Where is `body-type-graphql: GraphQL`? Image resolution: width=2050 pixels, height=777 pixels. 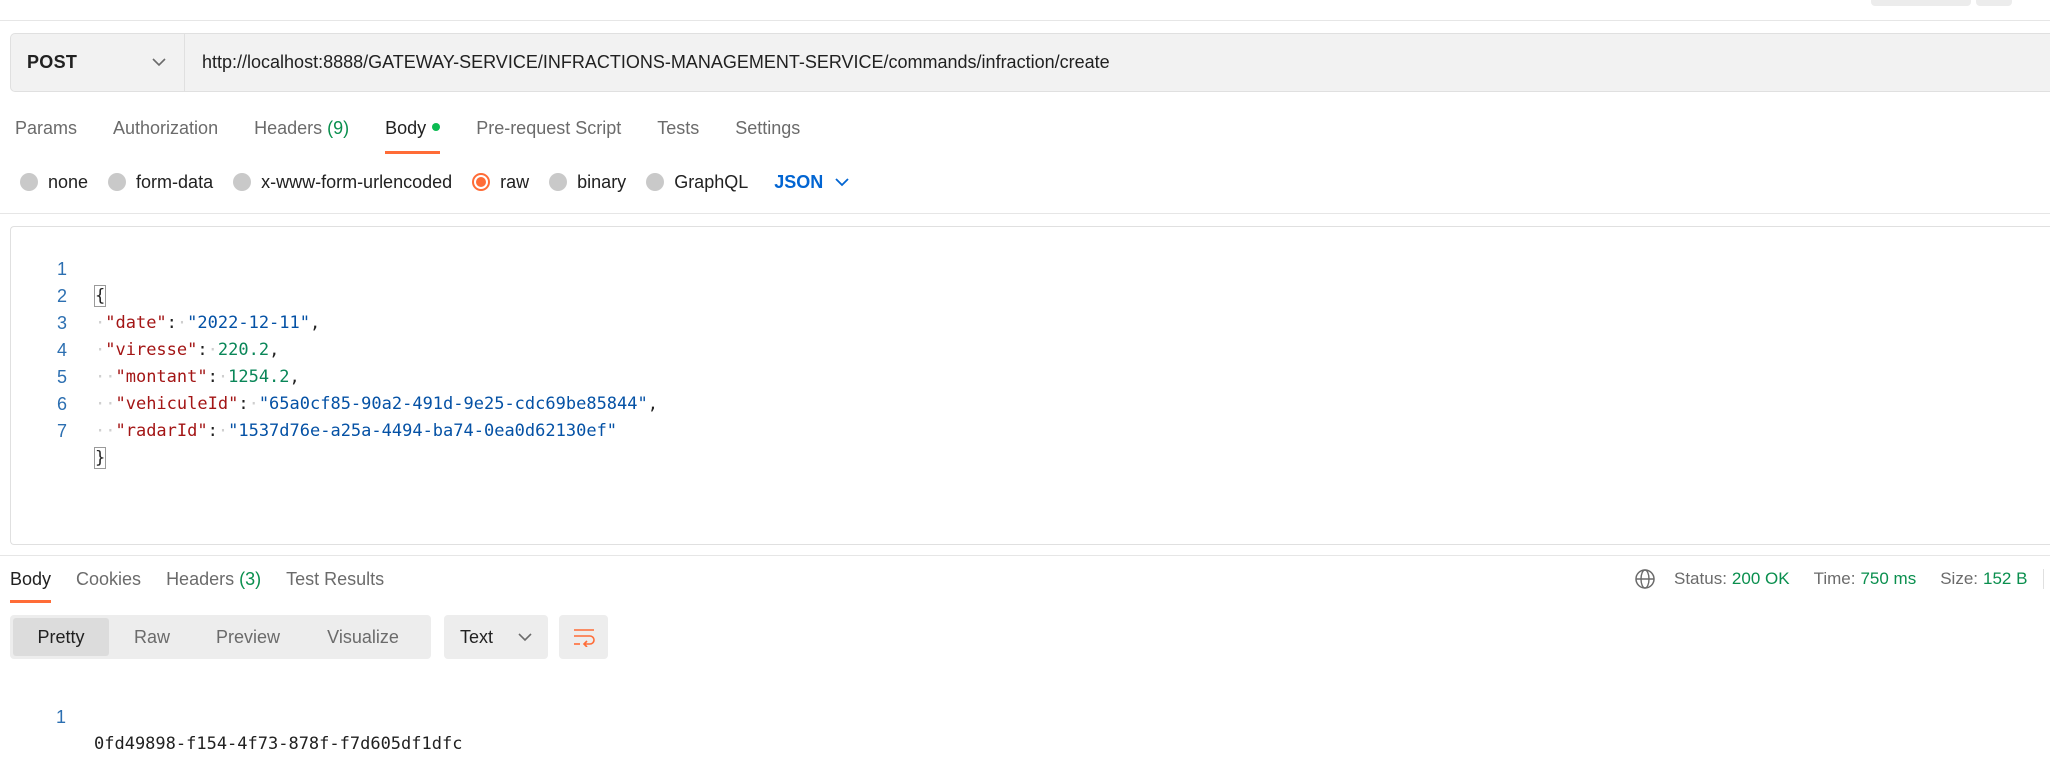 body-type-graphql: GraphQL is located at coordinates (697, 182).